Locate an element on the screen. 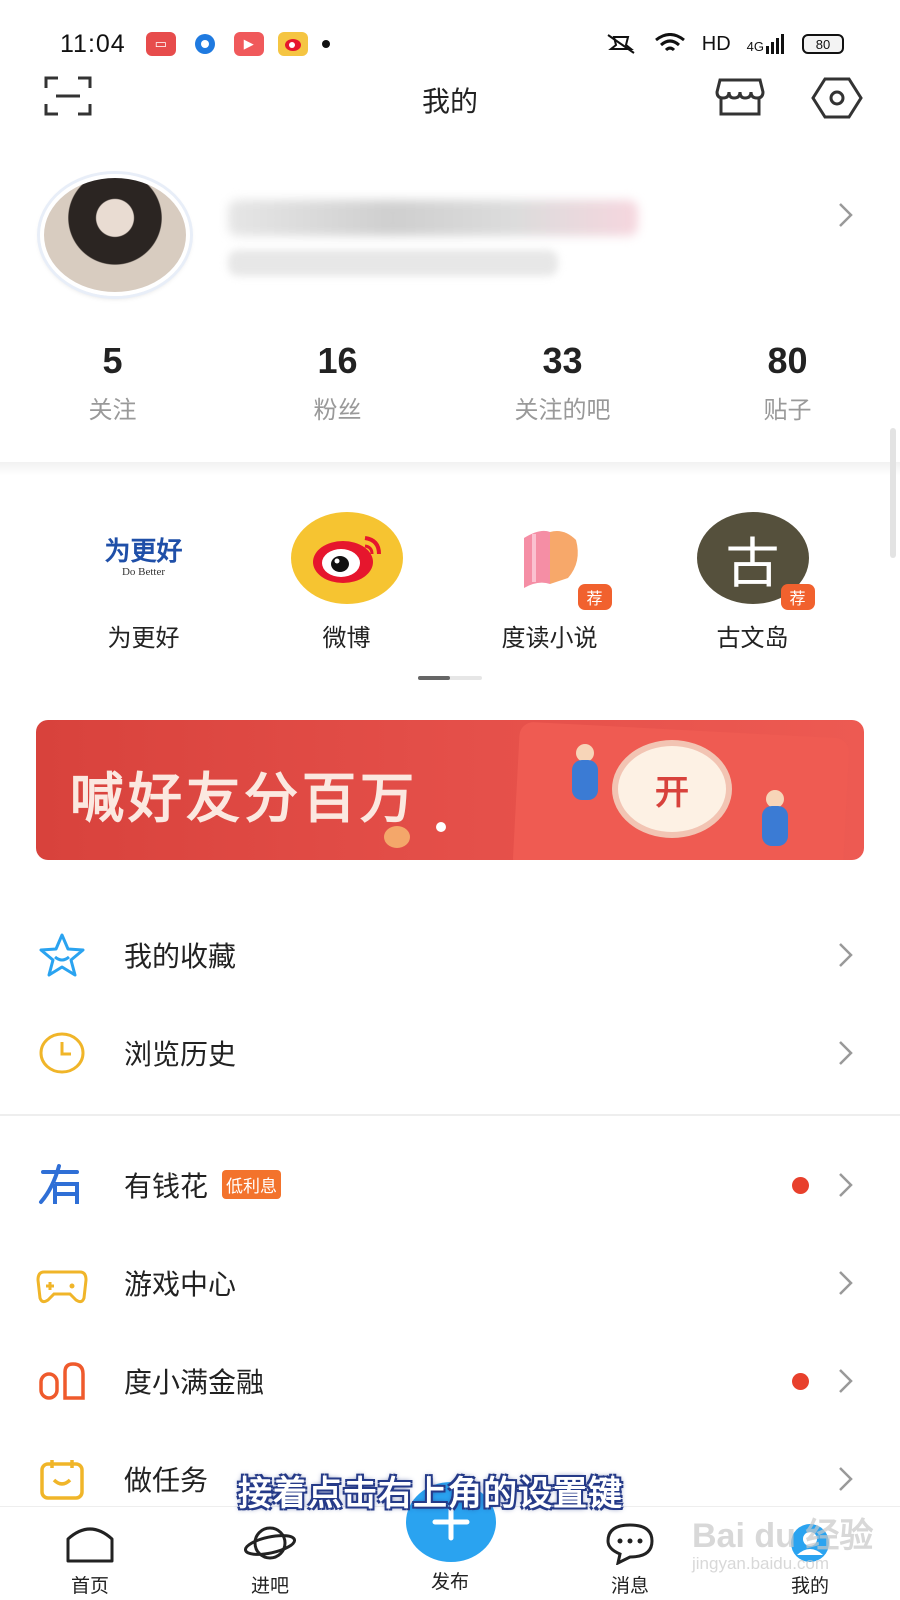 The width and height of the screenshot is (900, 1600). tab-label: 进吧 is located at coordinates (269, 1586).